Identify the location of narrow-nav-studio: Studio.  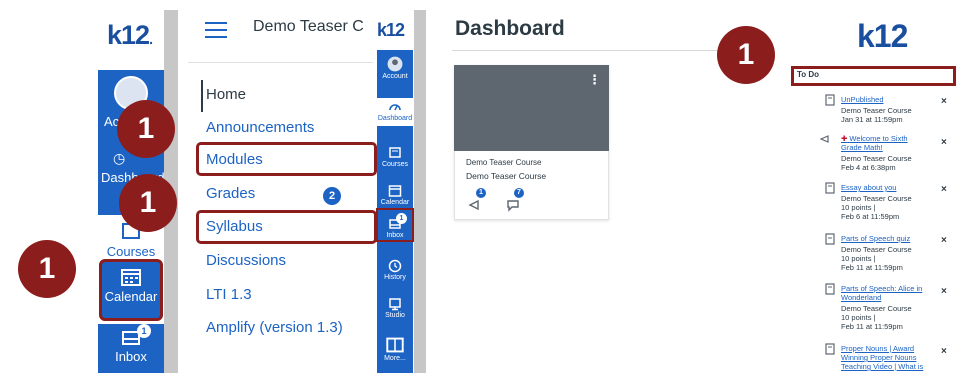
(395, 308).